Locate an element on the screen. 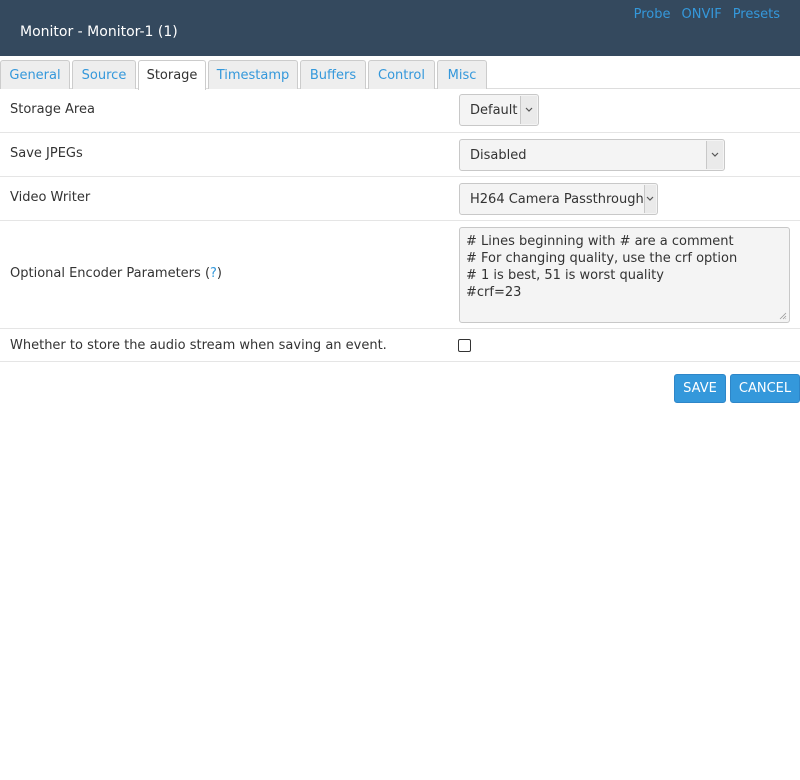 The image size is (800, 780). save-button: SAVE is located at coordinates (700, 388).